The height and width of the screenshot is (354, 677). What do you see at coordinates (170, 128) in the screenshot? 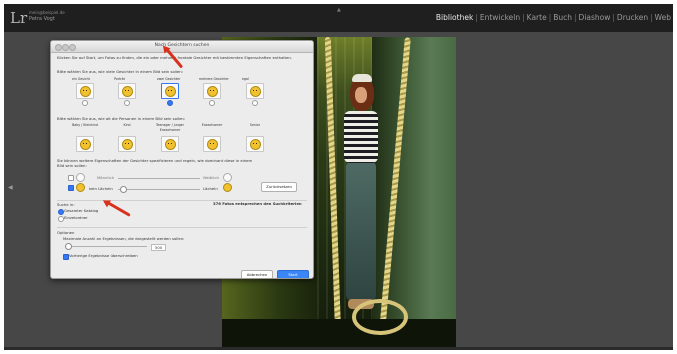
I see `age-option-label: Teenager / junger Erwachsener` at bounding box center [170, 128].